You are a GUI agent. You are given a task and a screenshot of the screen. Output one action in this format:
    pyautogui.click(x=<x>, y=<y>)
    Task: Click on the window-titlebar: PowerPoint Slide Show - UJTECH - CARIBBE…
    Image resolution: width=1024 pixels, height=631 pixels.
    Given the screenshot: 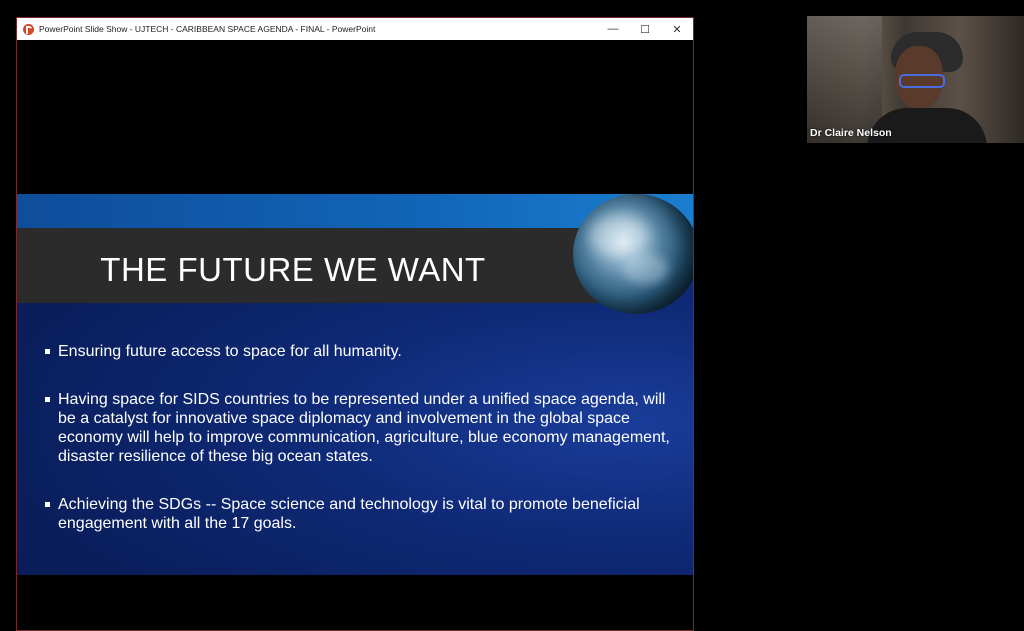 What is the action you would take?
    pyautogui.click(x=355, y=29)
    